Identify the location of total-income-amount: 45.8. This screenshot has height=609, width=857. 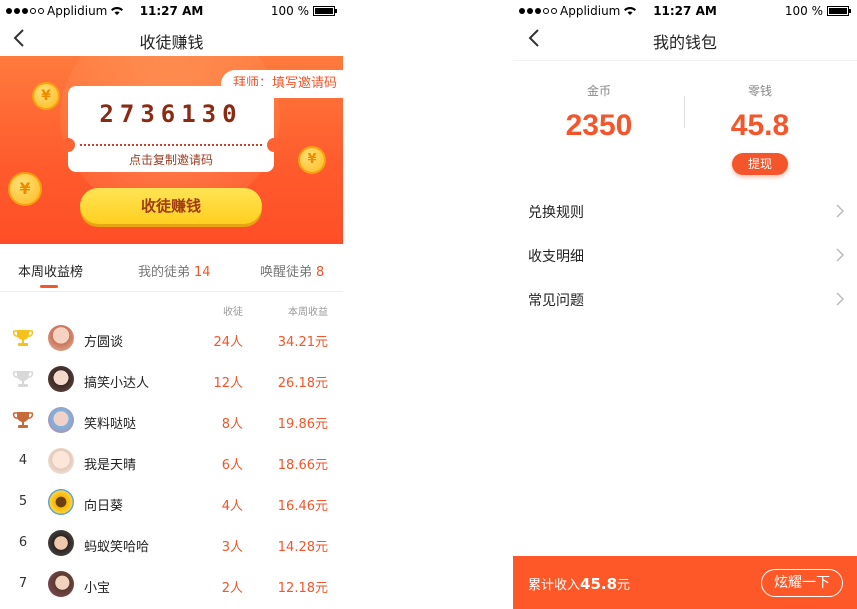
(599, 584).